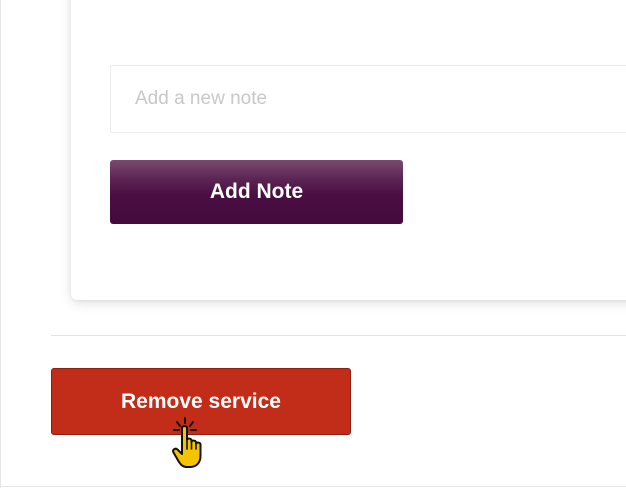 The width and height of the screenshot is (626, 488). Describe the element at coordinates (201, 401) in the screenshot. I see `remove-service-button: Remove service` at that location.